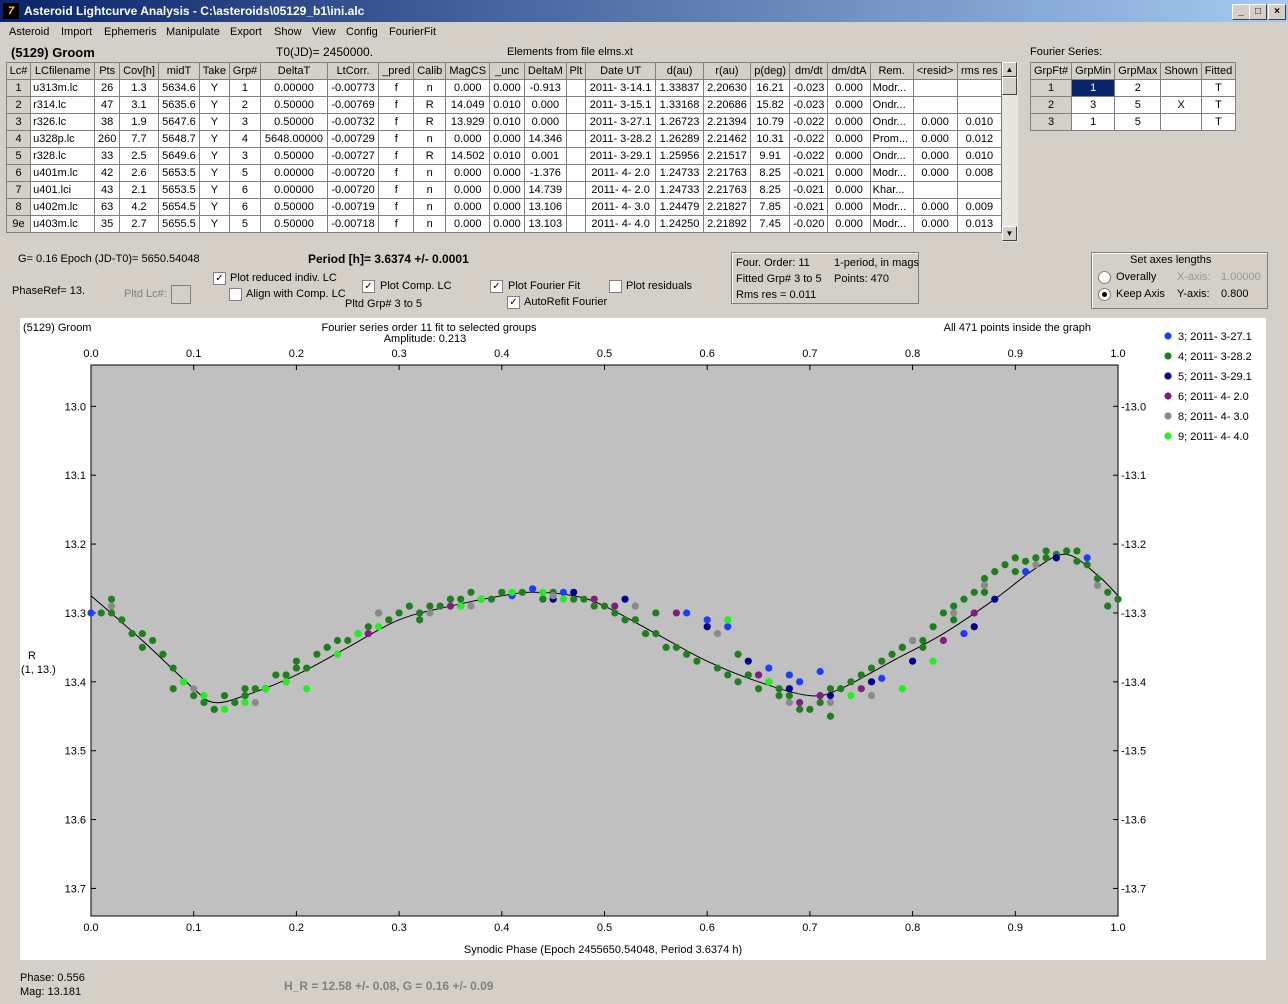  Describe the element at coordinates (727, 207) in the screenshot. I see `table-cell: 2.21827` at that location.